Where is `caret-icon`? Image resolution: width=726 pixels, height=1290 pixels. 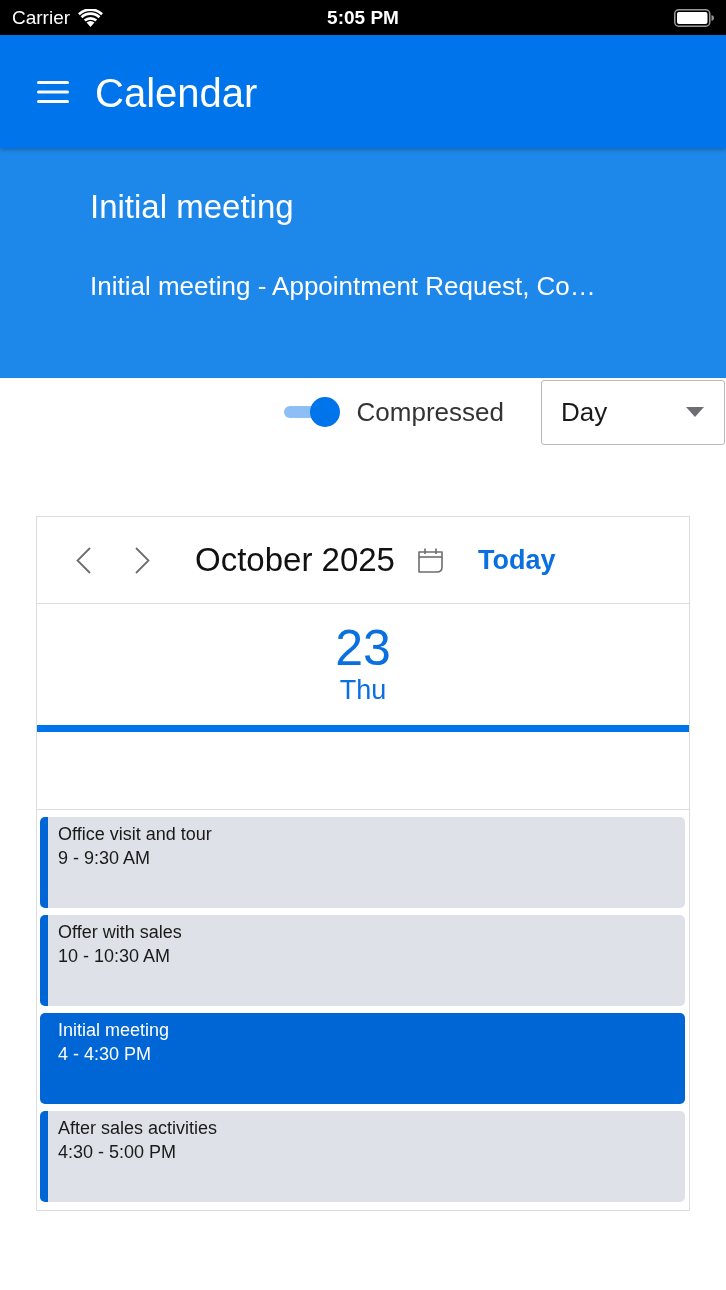 caret-icon is located at coordinates (695, 412).